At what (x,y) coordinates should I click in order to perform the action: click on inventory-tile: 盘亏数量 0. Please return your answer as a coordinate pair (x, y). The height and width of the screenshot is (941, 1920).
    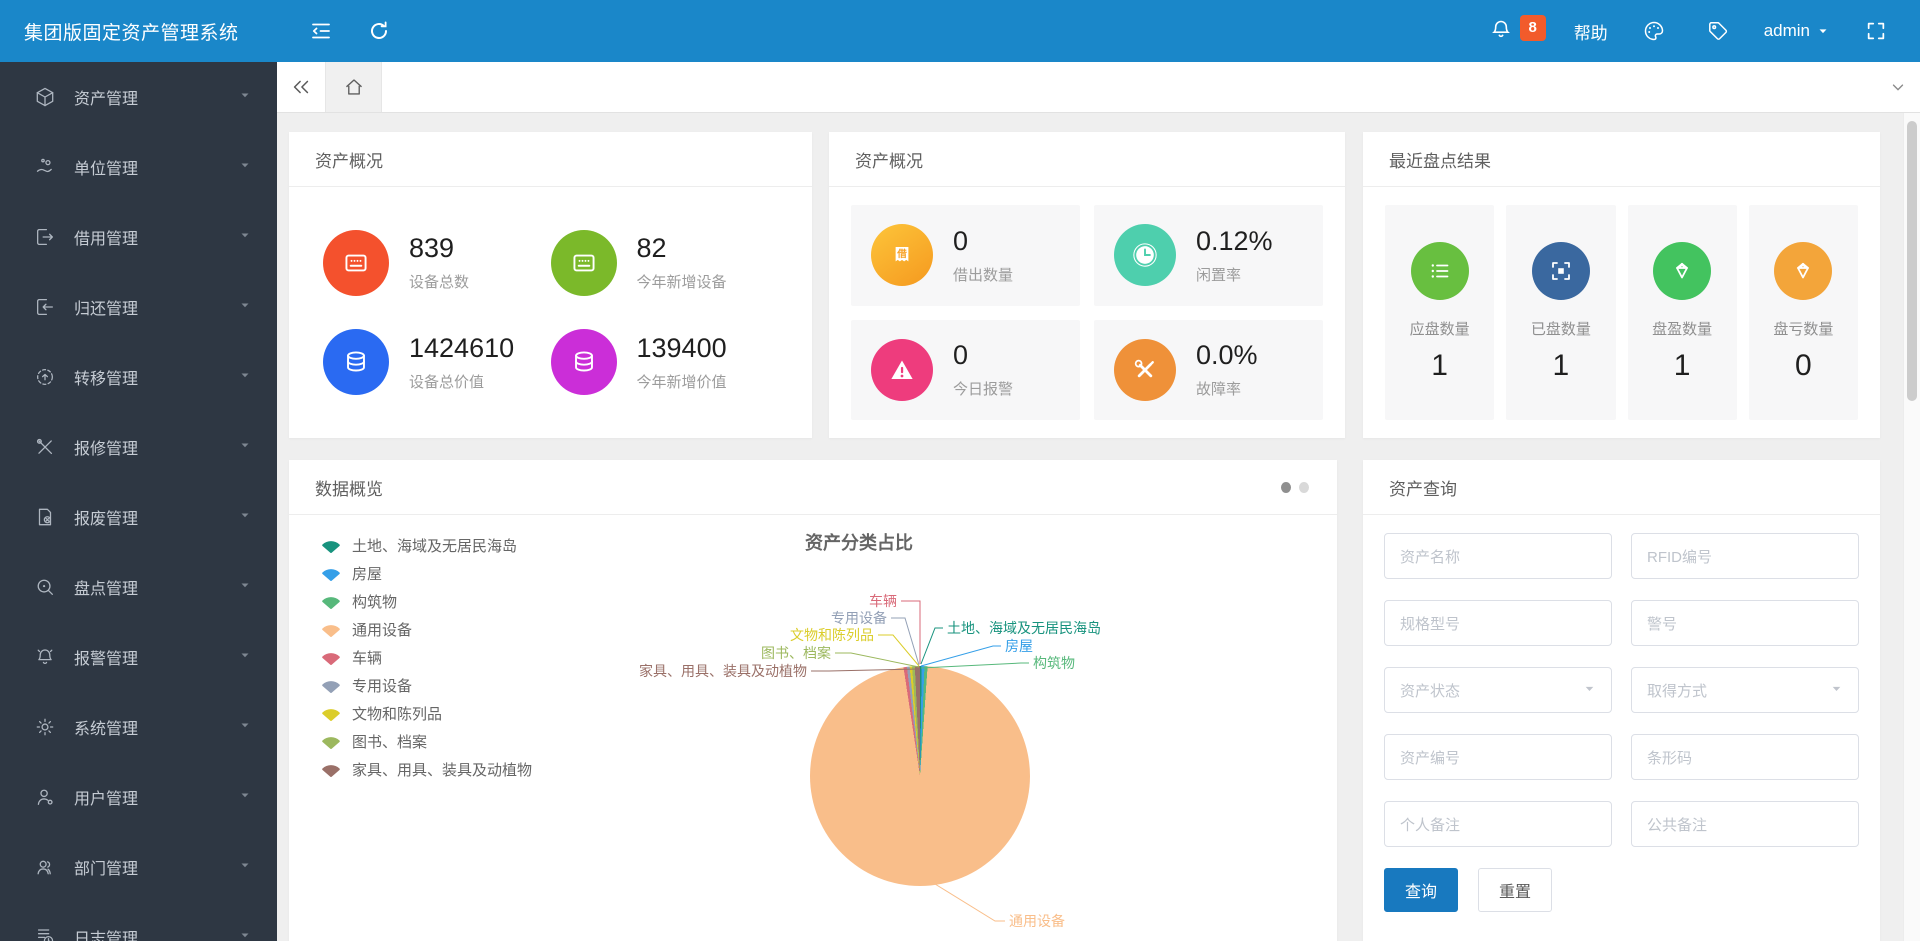
    Looking at the image, I should click on (1803, 312).